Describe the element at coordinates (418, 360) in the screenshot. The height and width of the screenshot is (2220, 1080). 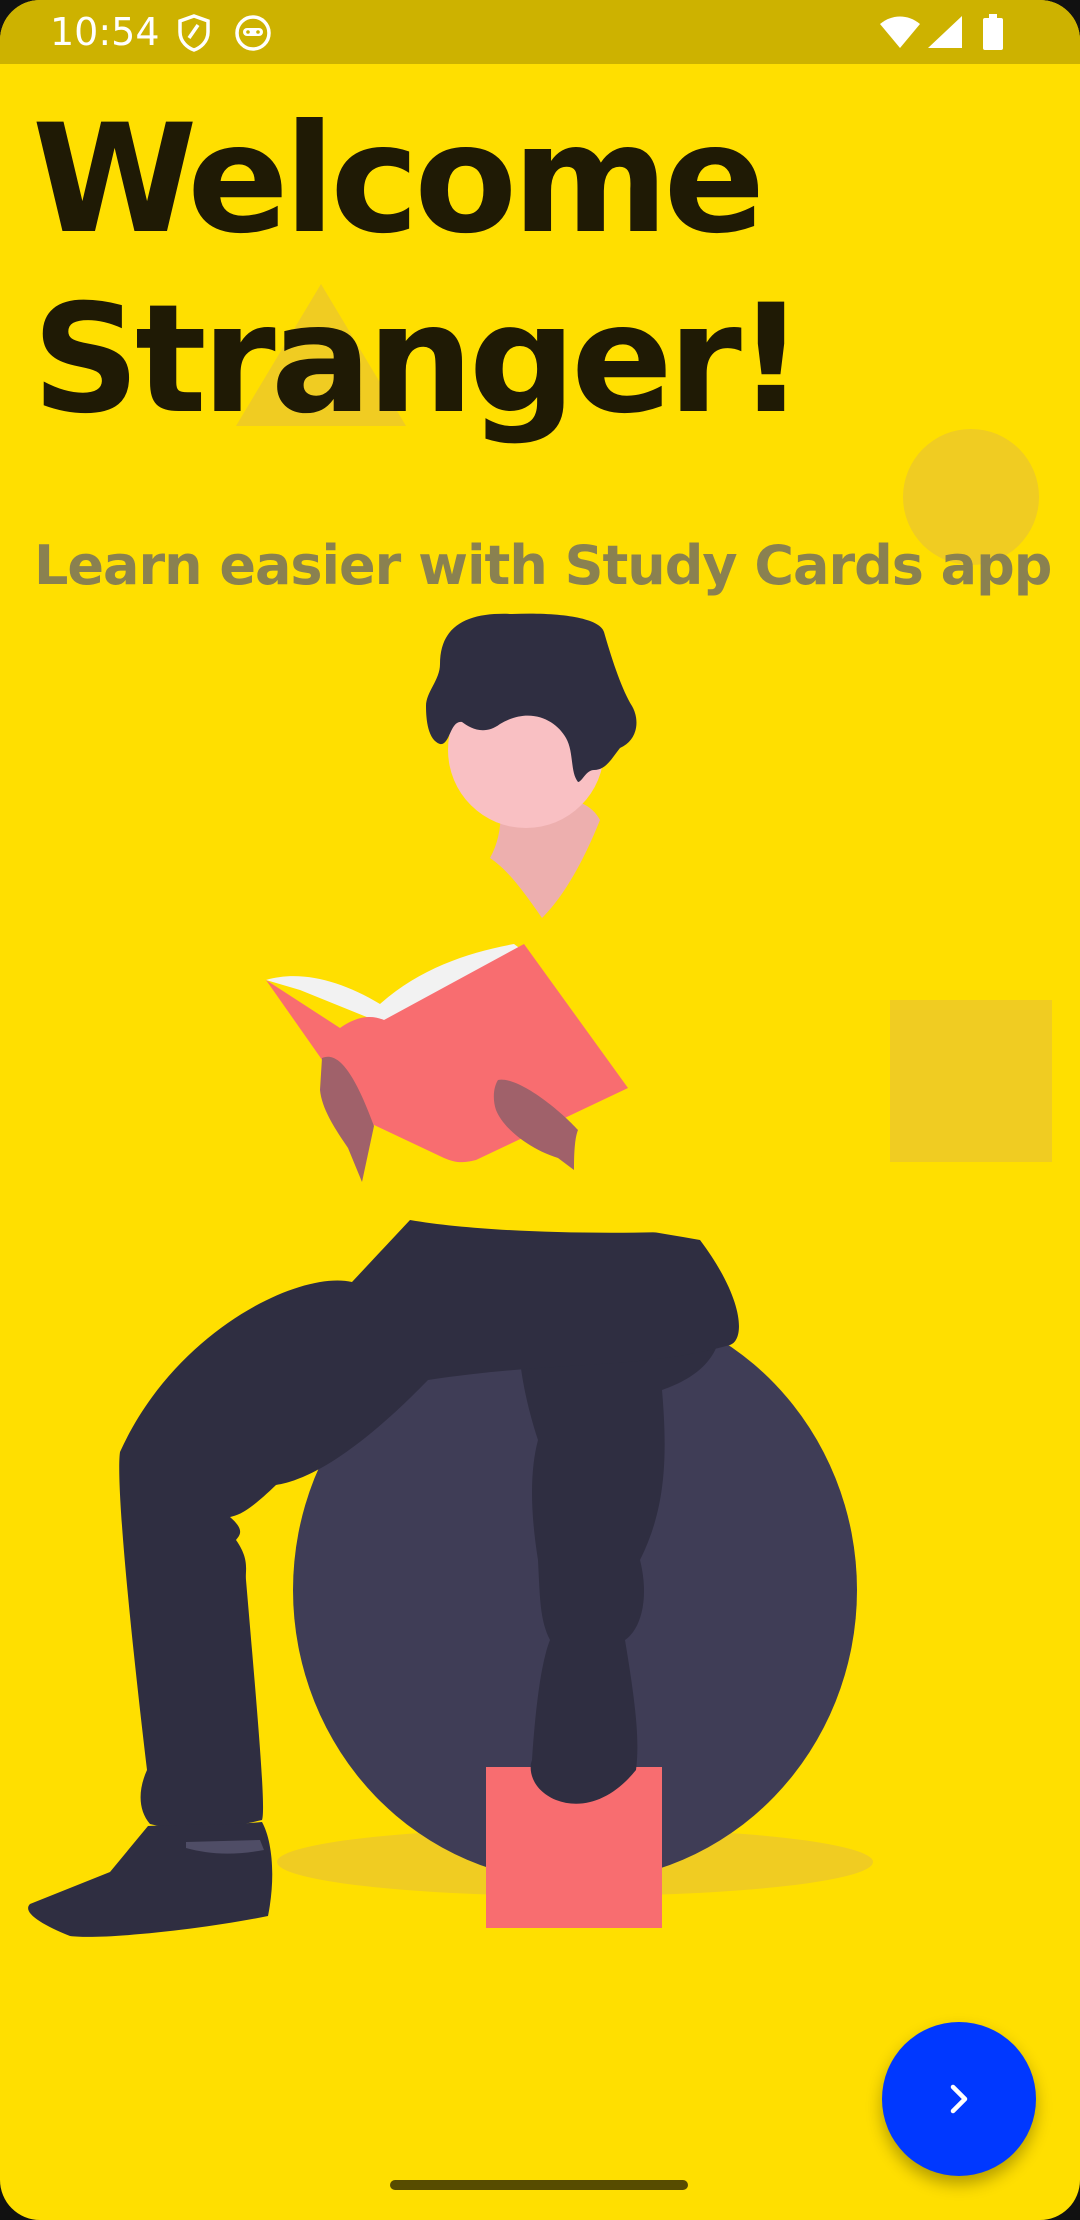
I see `title-line-2: Stranger!` at that location.